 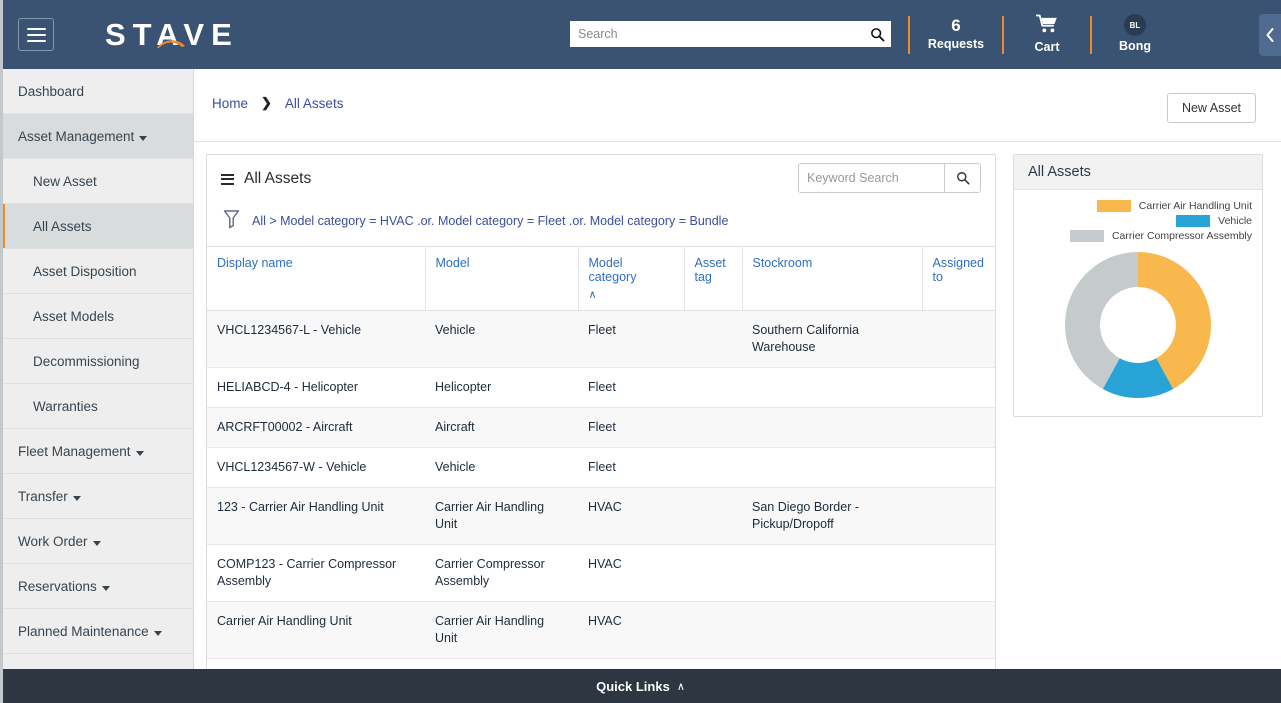 I want to click on sidebar-item-label: Reservations, so click(x=57, y=586).